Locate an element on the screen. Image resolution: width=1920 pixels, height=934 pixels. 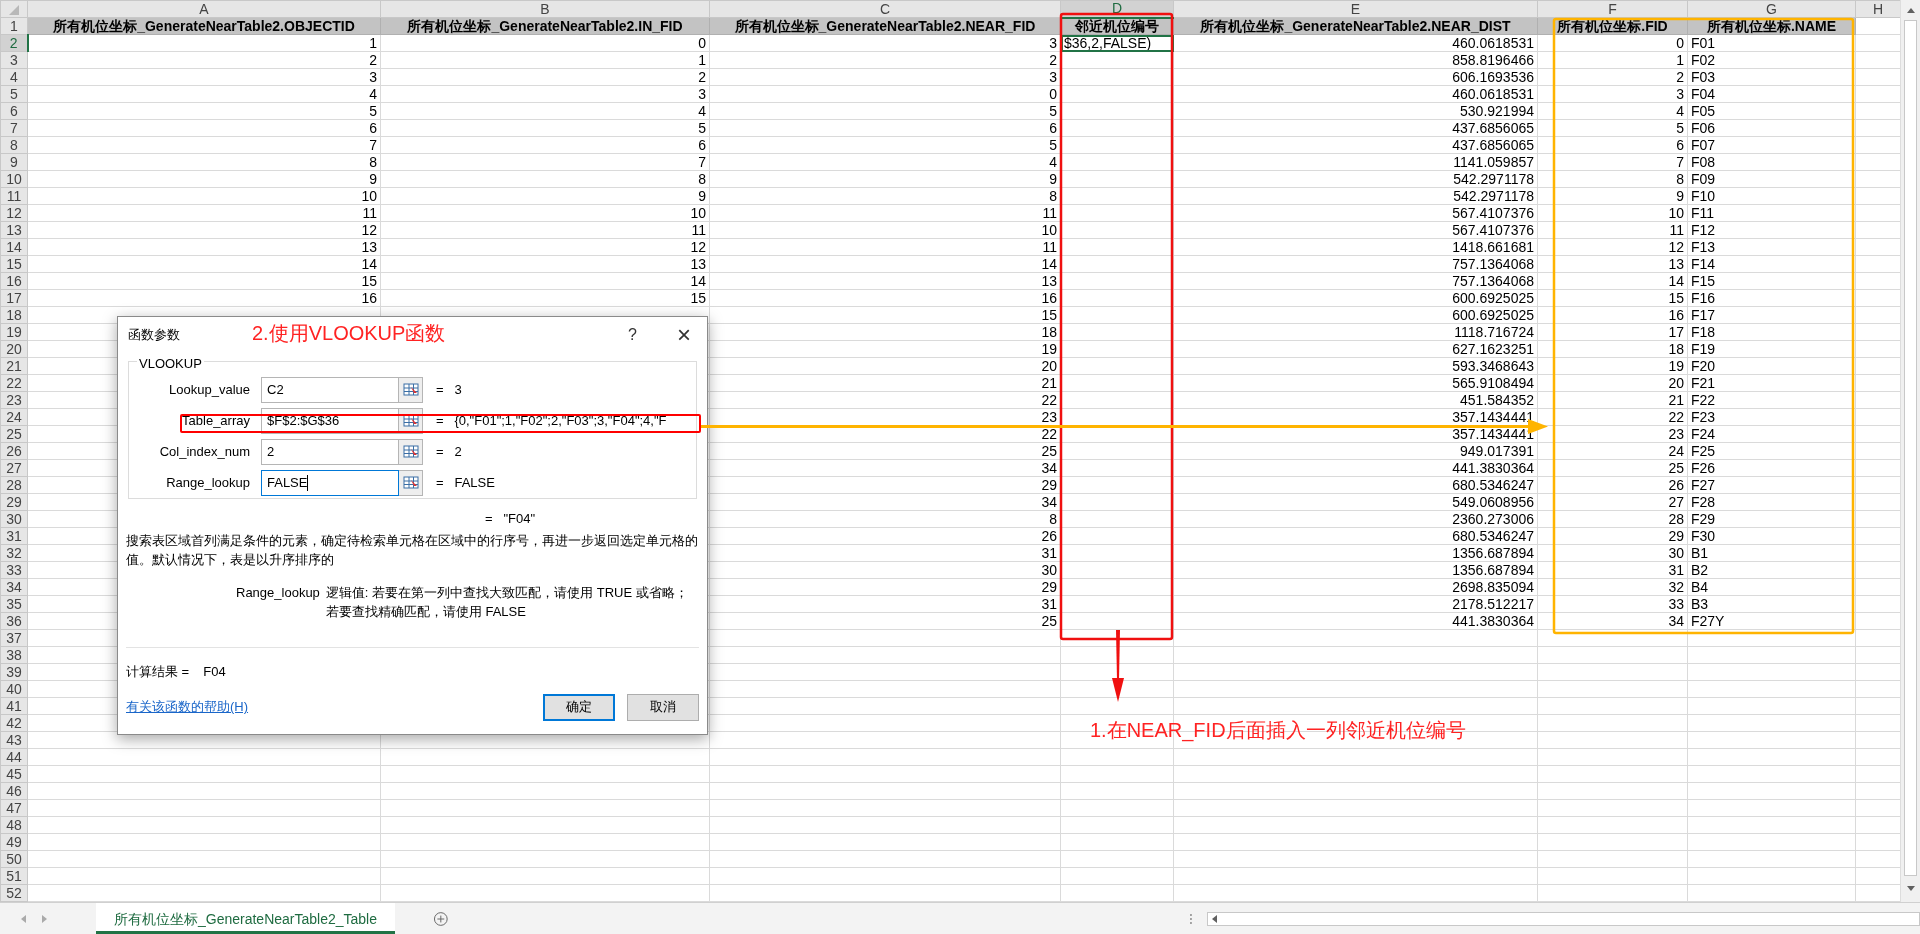
column-header: F is located at coordinates (1612, 9).